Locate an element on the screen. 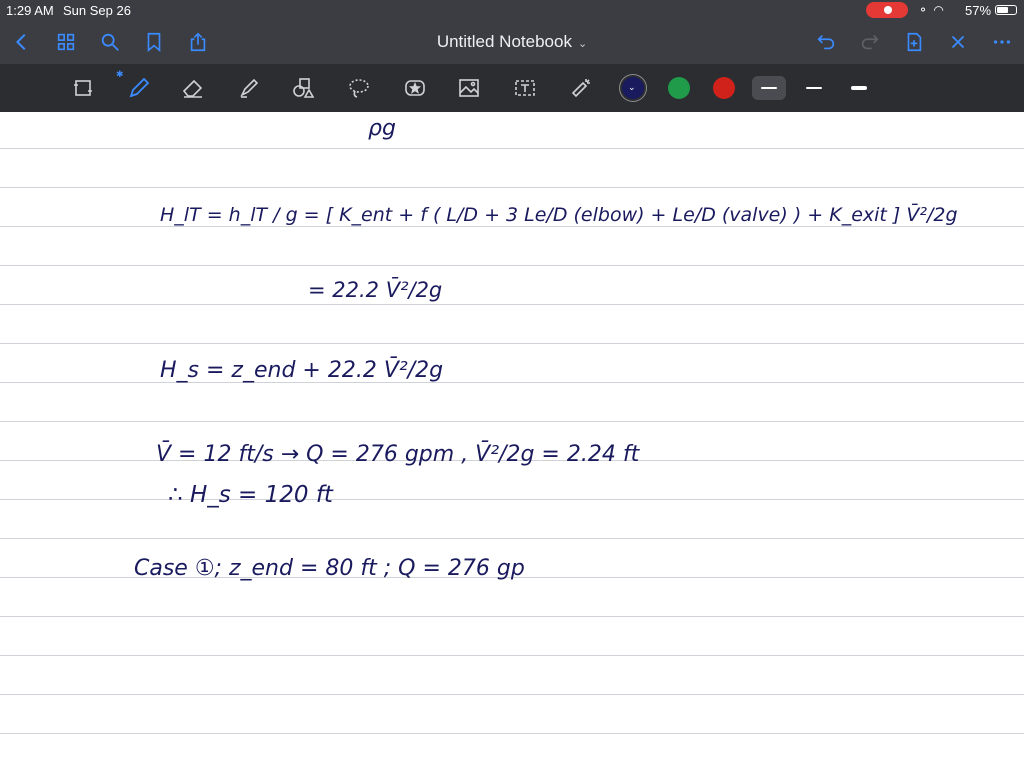  redo-icon is located at coordinates (870, 42).